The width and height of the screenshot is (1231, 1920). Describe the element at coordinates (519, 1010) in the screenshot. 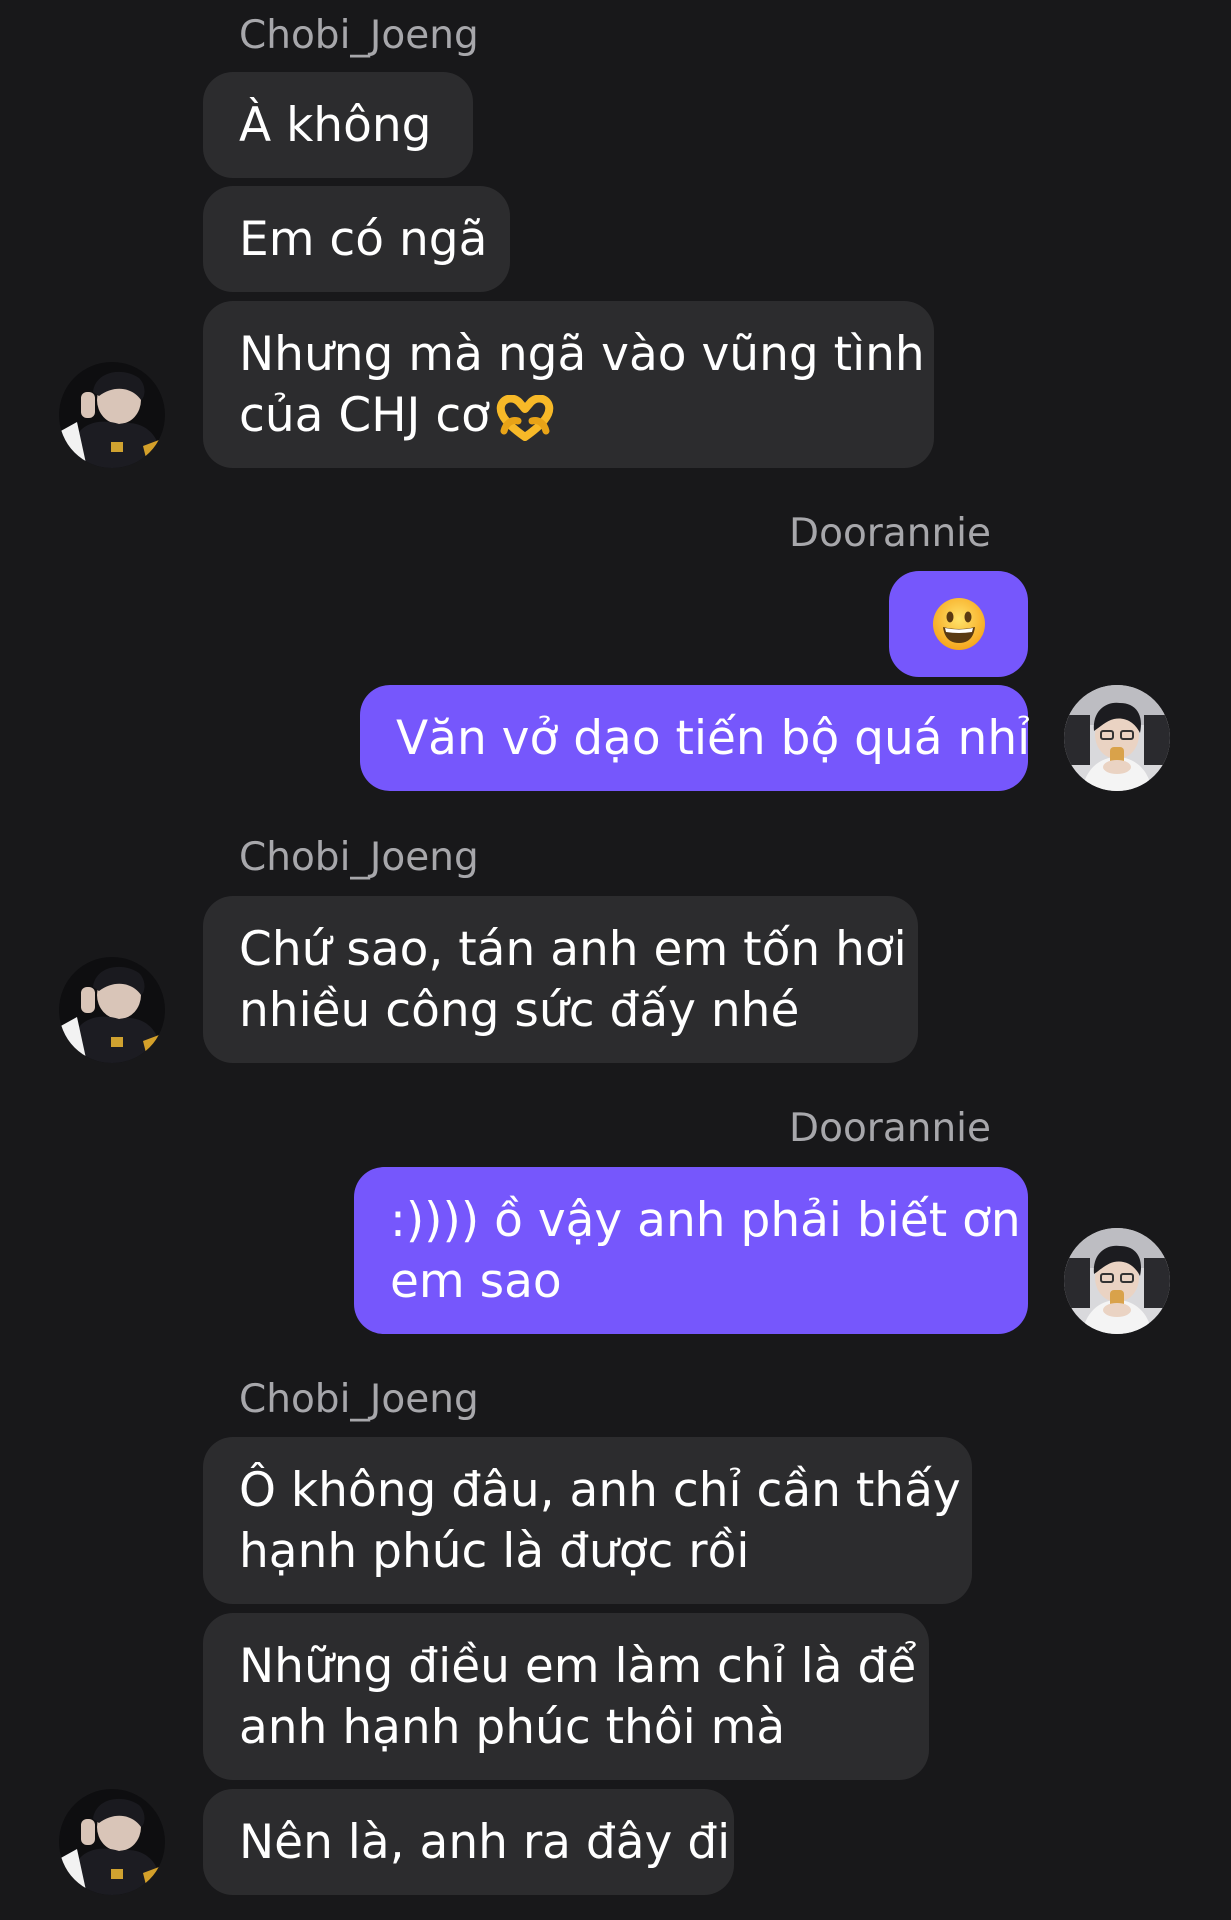

I see `message-text: nhiều công sức đấy nhé` at that location.